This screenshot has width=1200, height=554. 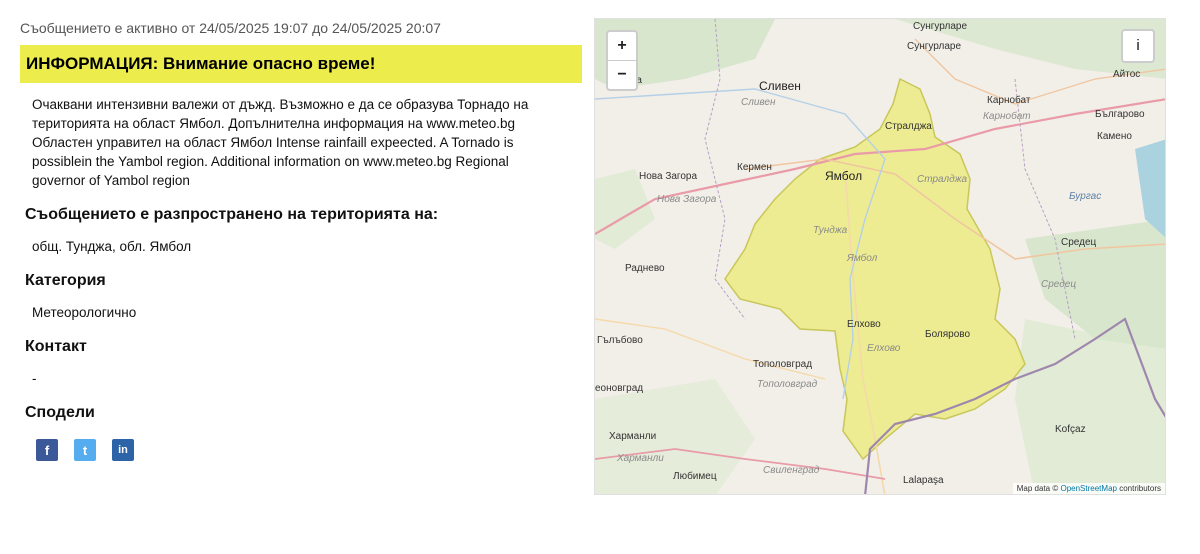 What do you see at coordinates (1138, 46) in the screenshot?
I see `info-button: i` at bounding box center [1138, 46].